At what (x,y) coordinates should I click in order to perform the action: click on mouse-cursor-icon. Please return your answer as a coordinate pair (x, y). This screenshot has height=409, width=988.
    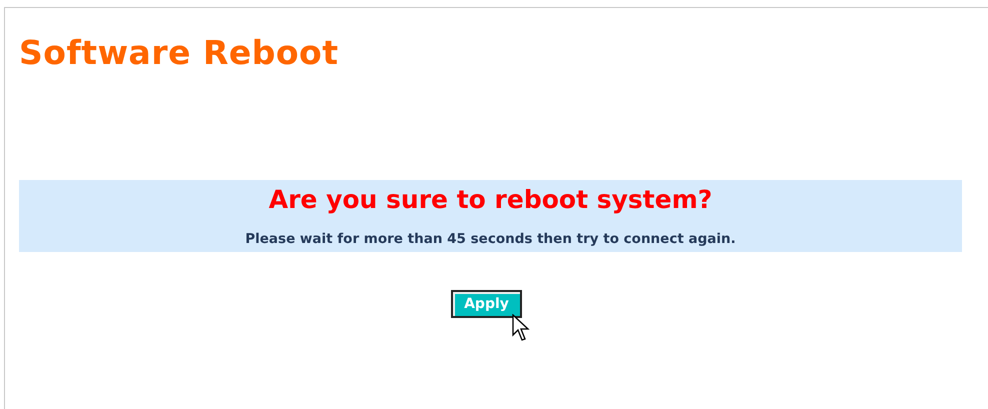
    Looking at the image, I should click on (521, 328).